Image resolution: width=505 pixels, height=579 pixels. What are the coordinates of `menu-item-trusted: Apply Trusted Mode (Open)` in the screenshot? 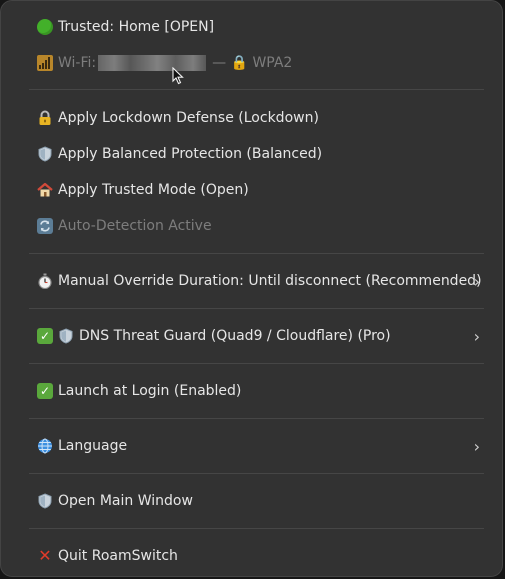 It's located at (262, 190).